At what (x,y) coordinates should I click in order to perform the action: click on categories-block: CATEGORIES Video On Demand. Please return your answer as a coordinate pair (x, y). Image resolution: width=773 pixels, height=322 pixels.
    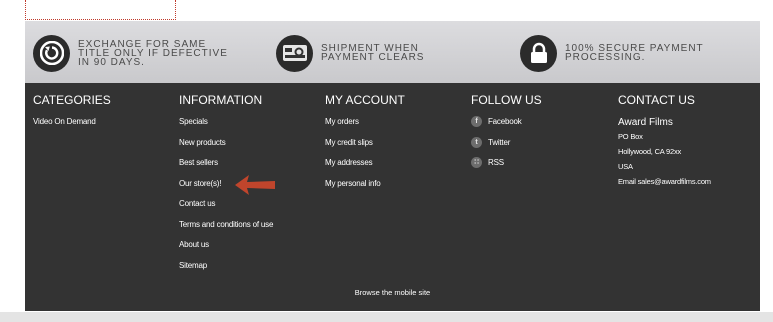
    Looking at the image, I should click on (72, 115).